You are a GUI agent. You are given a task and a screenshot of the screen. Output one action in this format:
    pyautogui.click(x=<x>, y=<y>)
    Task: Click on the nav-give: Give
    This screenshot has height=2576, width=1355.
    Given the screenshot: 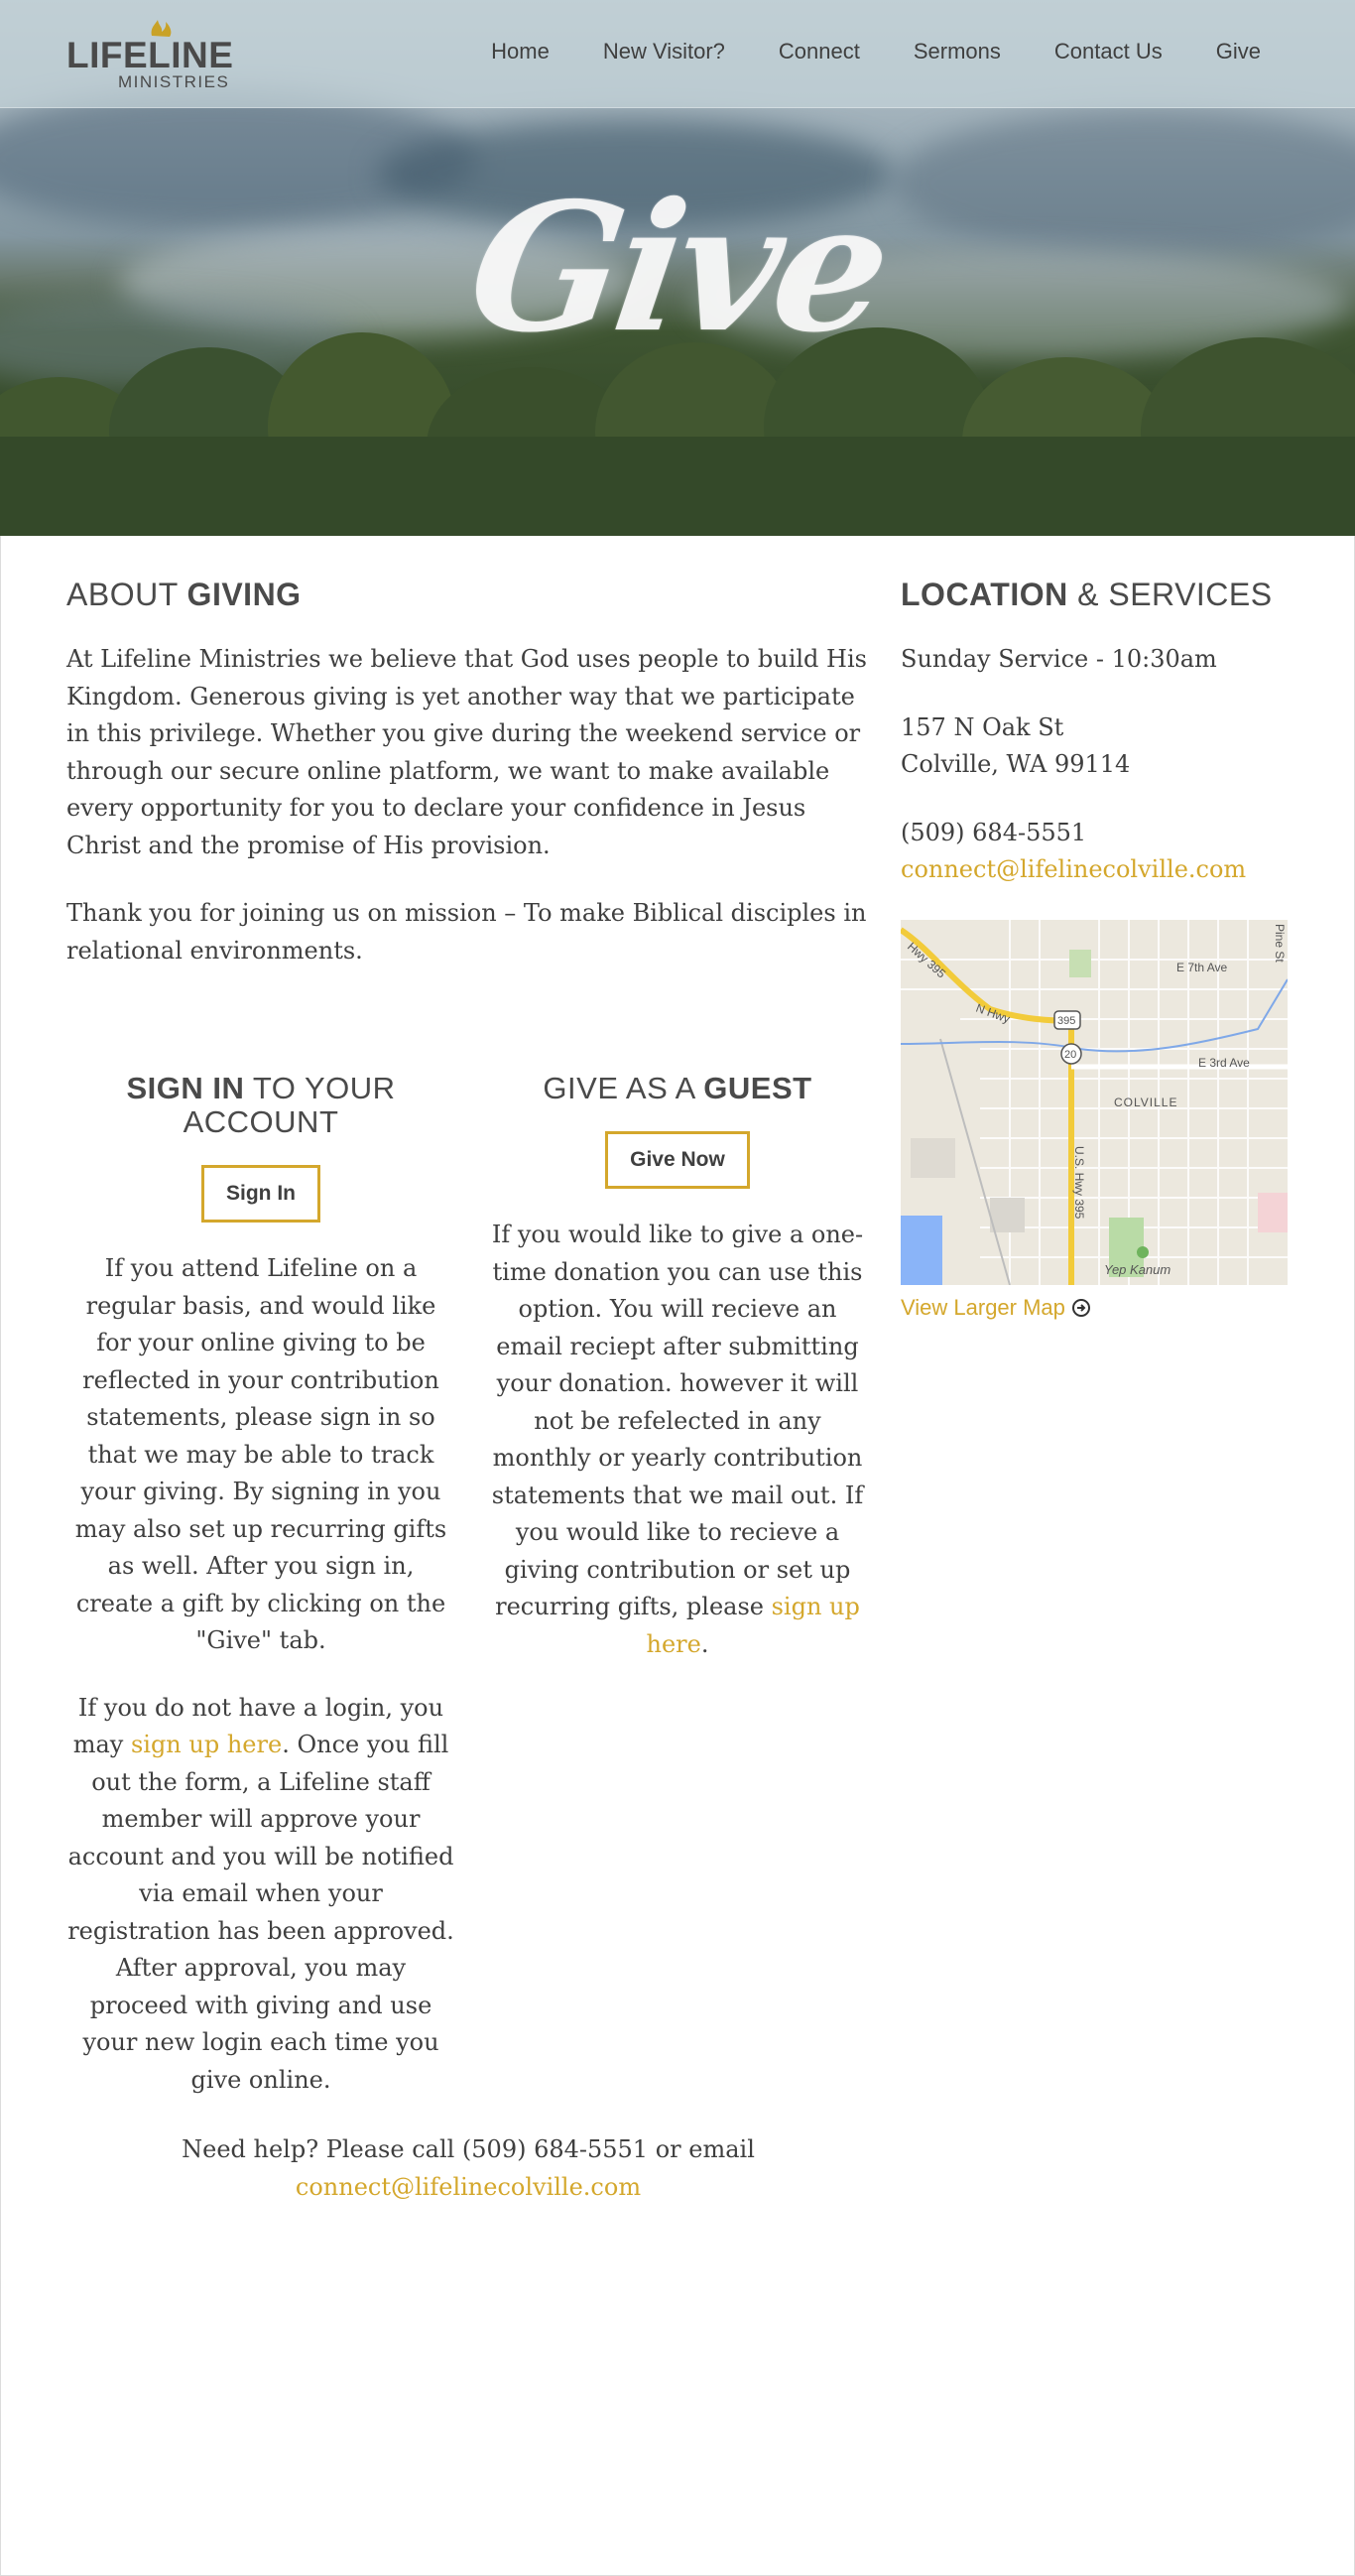 What is the action you would take?
    pyautogui.click(x=1238, y=52)
    